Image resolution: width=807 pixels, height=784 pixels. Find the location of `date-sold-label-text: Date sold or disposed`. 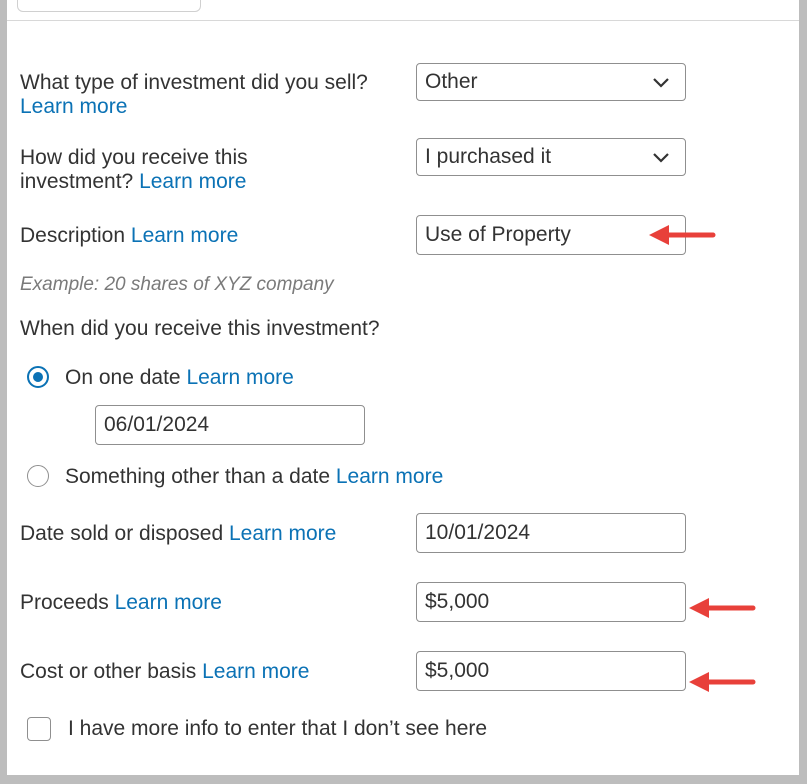

date-sold-label-text: Date sold or disposed is located at coordinates (122, 533).